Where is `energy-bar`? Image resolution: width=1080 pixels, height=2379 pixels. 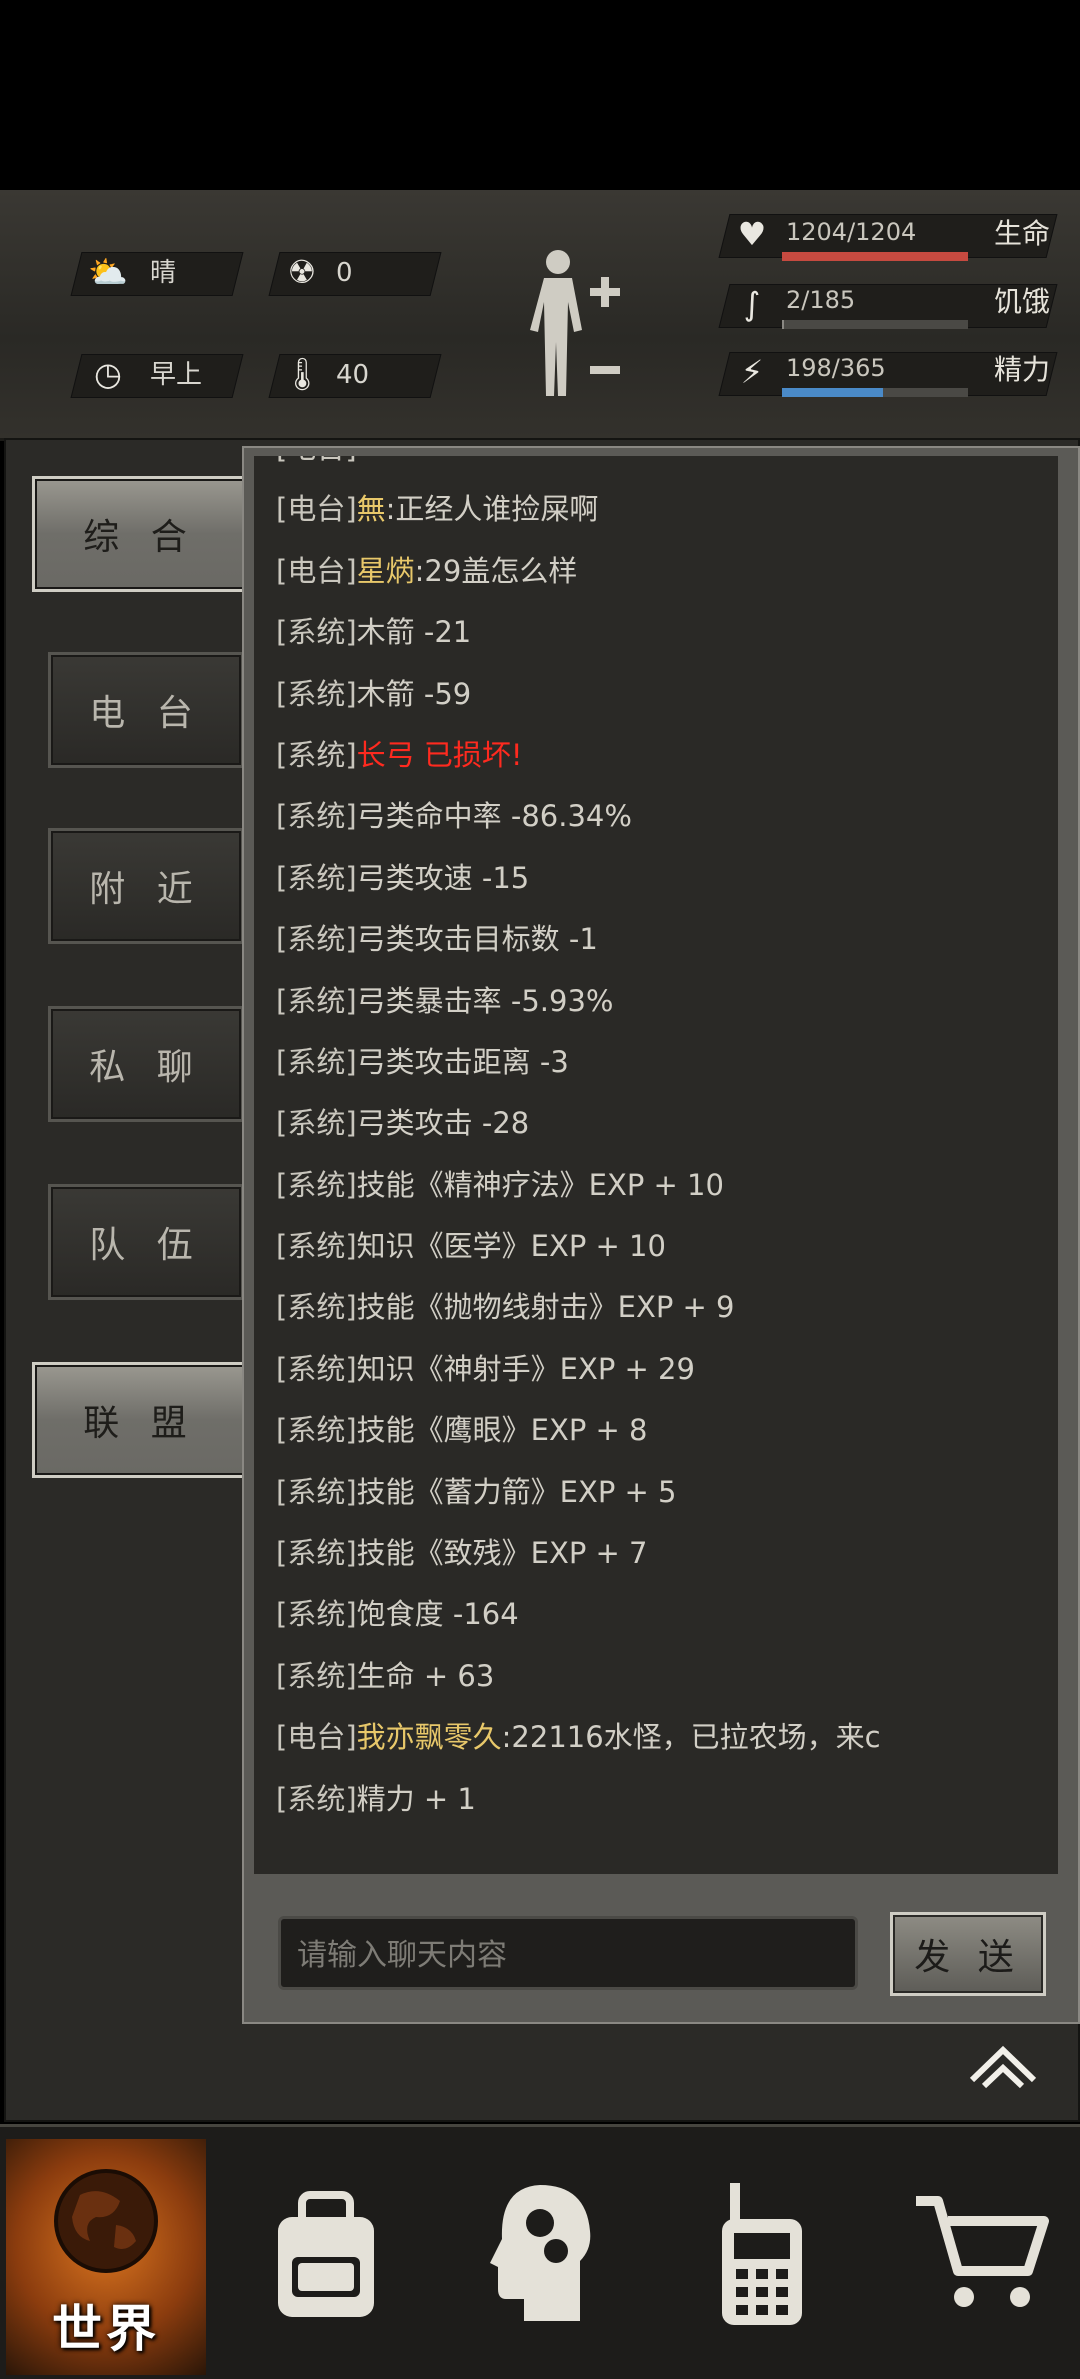
energy-bar is located at coordinates (875, 392).